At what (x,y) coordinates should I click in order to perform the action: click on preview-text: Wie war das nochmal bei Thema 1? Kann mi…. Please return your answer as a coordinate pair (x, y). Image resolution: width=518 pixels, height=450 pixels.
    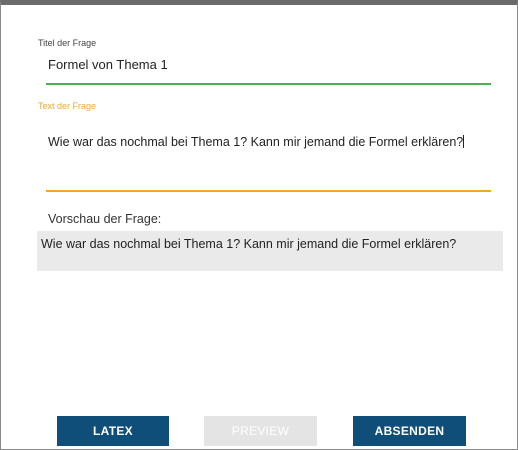
    Looking at the image, I should click on (249, 244).